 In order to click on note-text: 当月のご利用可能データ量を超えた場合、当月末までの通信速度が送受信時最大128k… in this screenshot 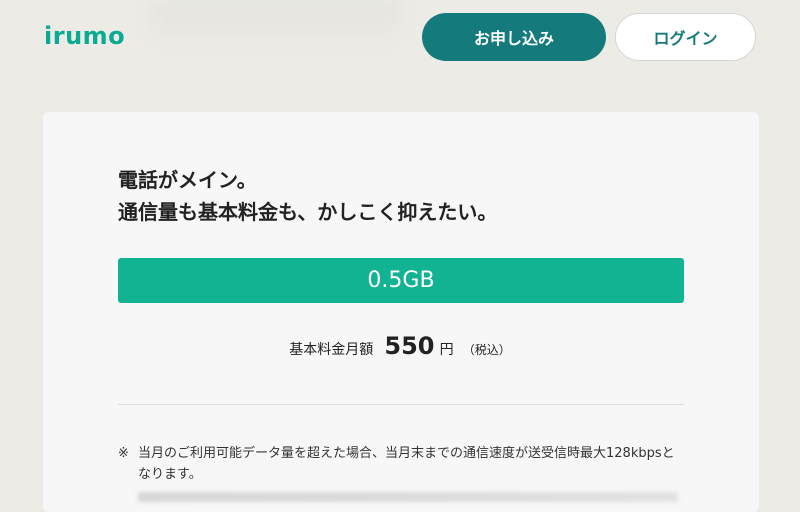, I will do `click(406, 464)`.